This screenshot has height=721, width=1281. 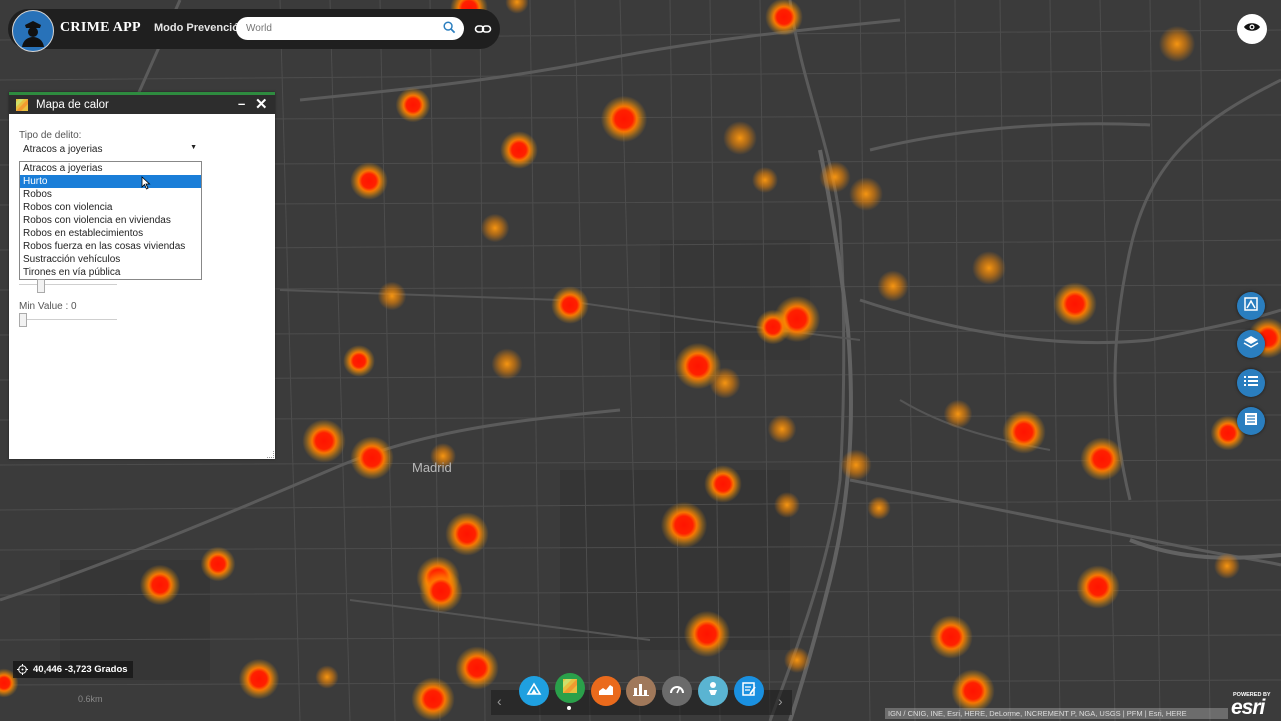 I want to click on heatmap-button, so click(x=570, y=688).